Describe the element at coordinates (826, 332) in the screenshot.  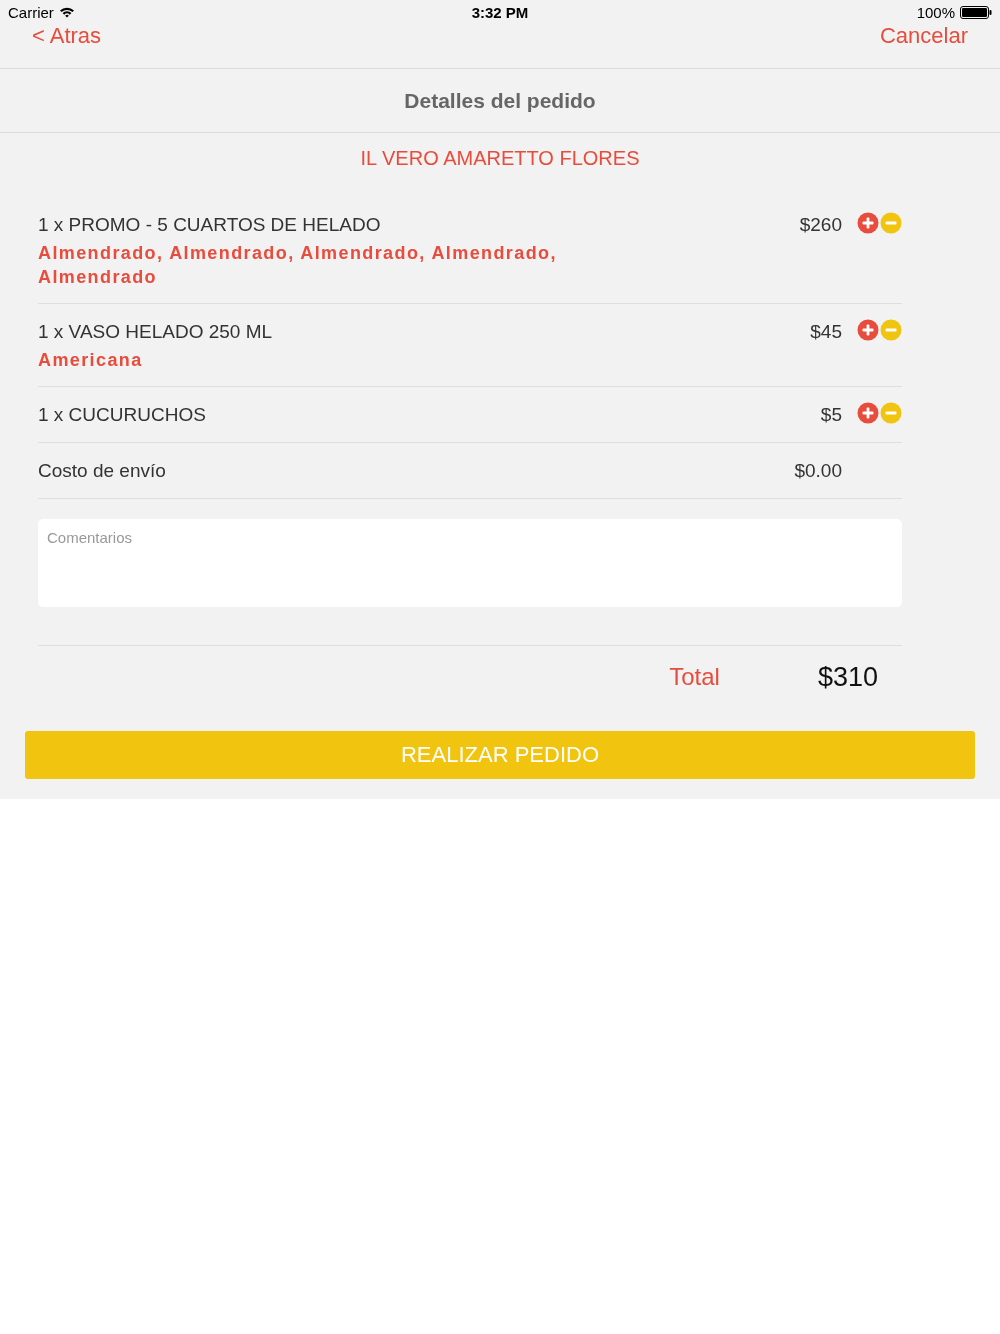
I see `item-price: $45` at that location.